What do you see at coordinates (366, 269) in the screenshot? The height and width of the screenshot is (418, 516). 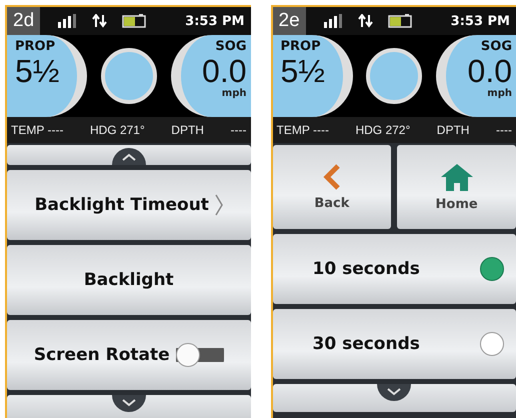 I see `option-label: 10 seconds` at bounding box center [366, 269].